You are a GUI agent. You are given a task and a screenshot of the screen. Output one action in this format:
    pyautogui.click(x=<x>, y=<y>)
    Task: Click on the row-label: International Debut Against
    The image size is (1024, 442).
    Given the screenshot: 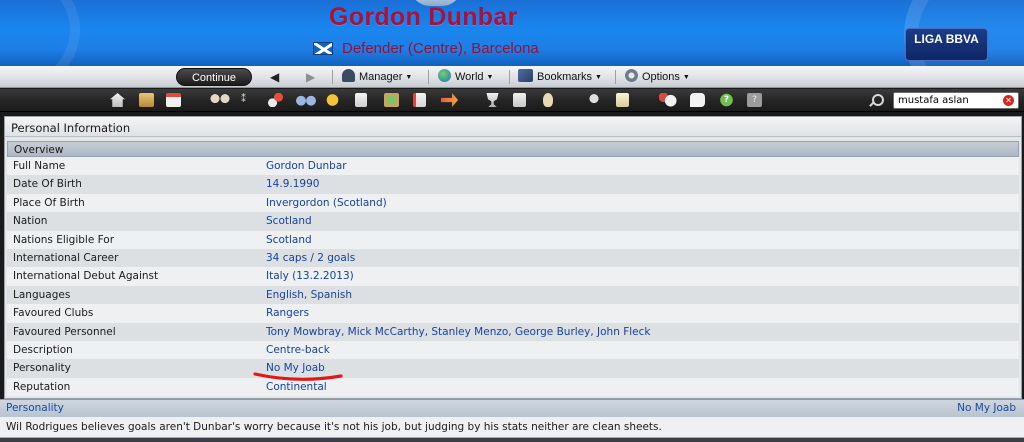 What is the action you would take?
    pyautogui.click(x=86, y=276)
    